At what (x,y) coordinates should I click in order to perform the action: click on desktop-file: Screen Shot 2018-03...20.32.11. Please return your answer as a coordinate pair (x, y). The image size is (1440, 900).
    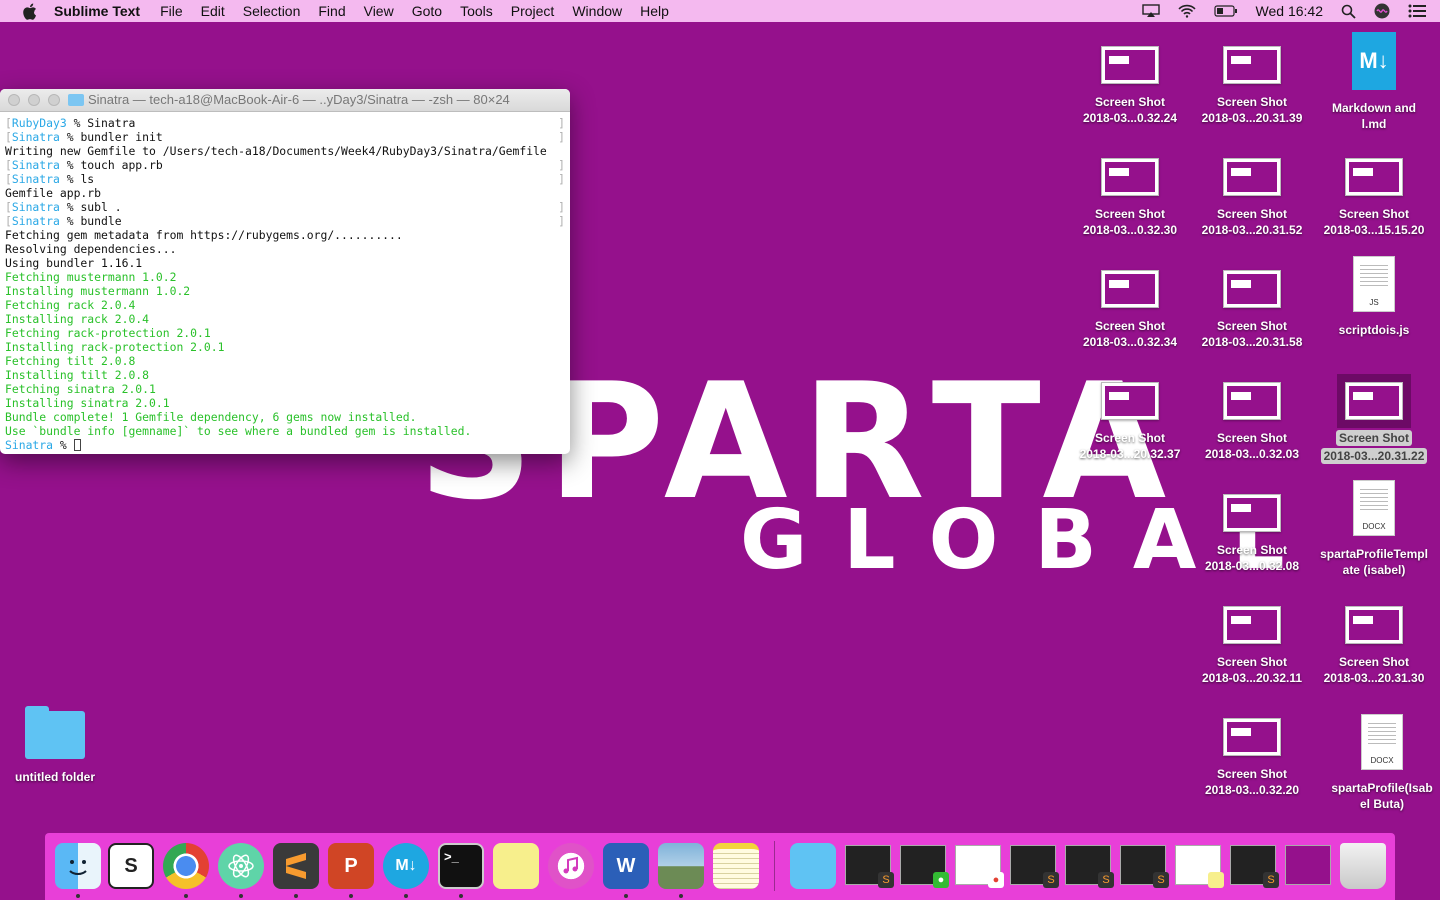
    Looking at the image, I should click on (1252, 644).